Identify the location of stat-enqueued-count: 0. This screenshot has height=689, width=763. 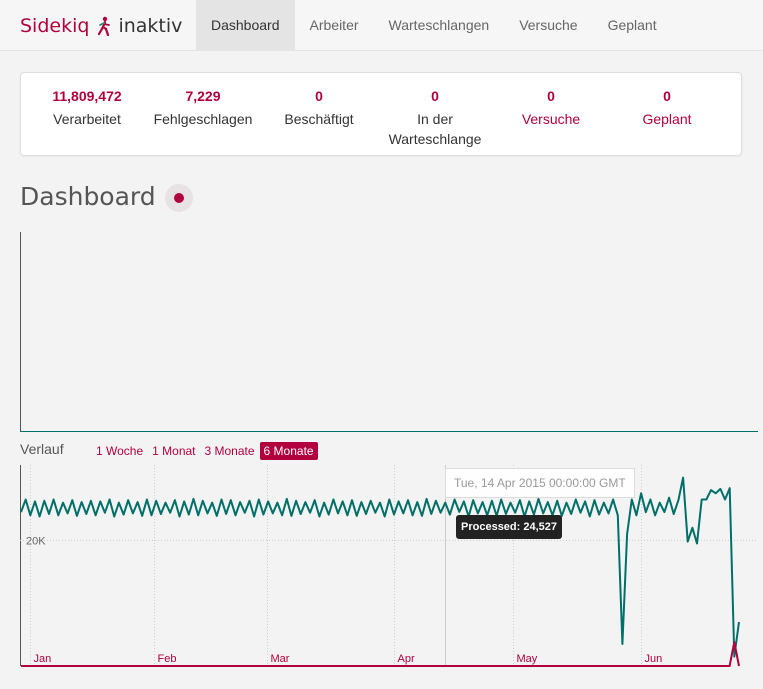
(435, 96).